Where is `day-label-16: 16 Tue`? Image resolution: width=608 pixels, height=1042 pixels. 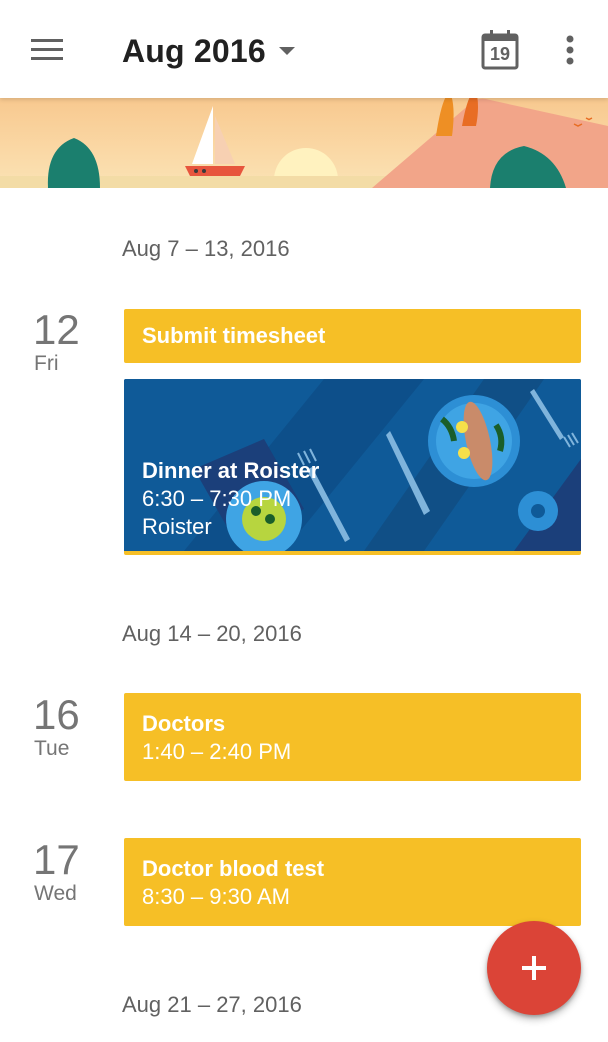 day-label-16: 16 Tue is located at coordinates (68, 727).